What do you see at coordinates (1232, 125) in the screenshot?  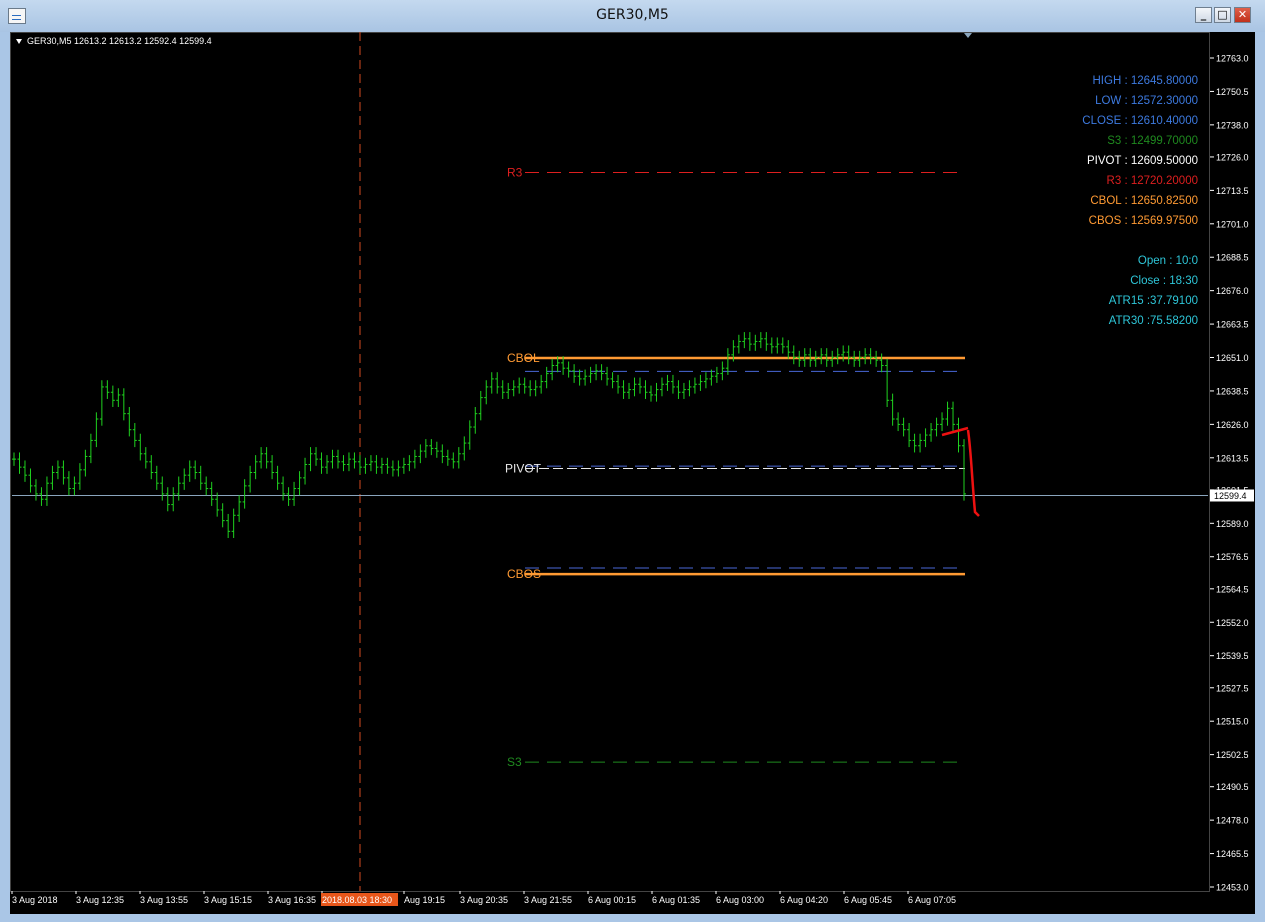 I see `y-tick-label: 12738.0` at bounding box center [1232, 125].